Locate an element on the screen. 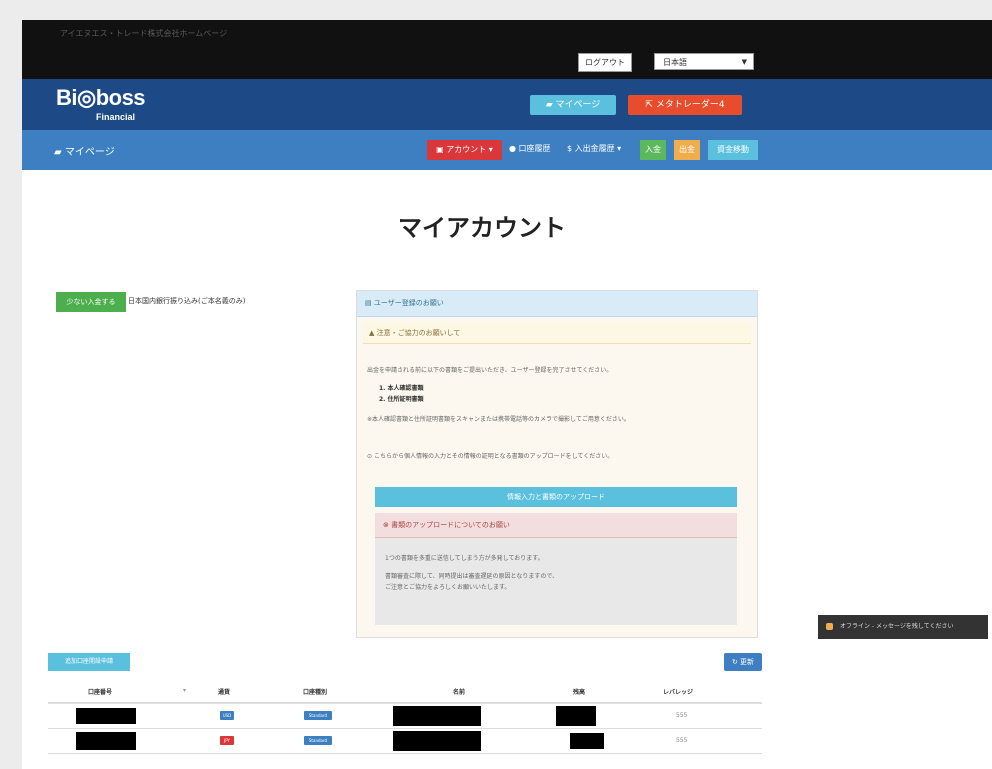  upload-notice-line-2: 書類審査に際して、同時提出は審査遅延の原因となりますので、 is located at coordinates (472, 576).